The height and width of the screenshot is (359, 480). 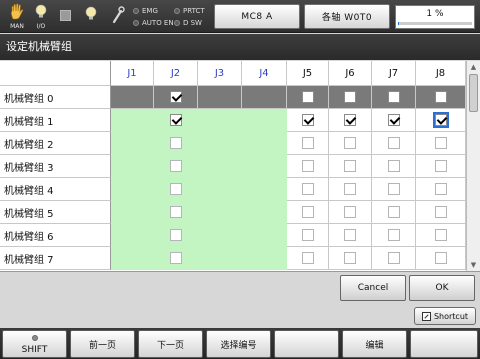 What do you see at coordinates (145, 11) in the screenshot?
I see `lamp-emg: EMG` at bounding box center [145, 11].